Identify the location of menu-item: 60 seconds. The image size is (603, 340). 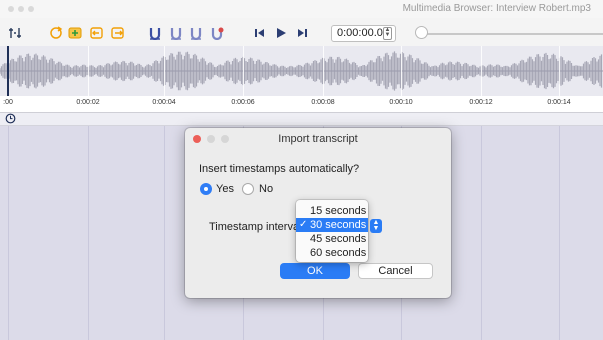
(332, 253).